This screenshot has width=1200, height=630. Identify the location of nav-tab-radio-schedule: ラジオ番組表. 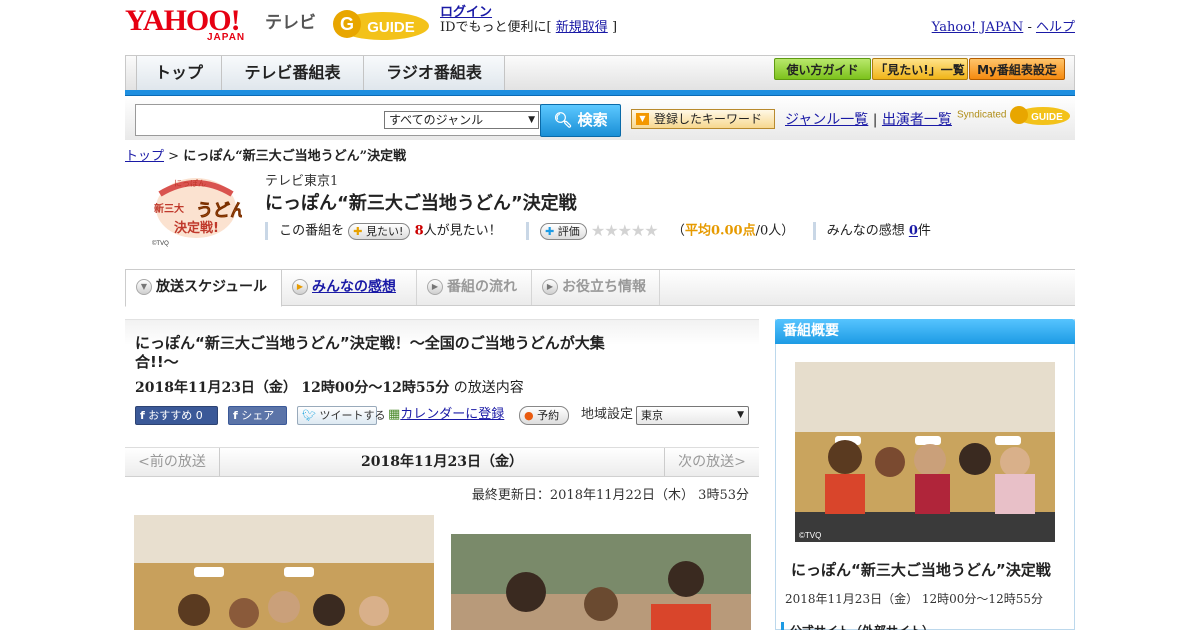
(434, 73).